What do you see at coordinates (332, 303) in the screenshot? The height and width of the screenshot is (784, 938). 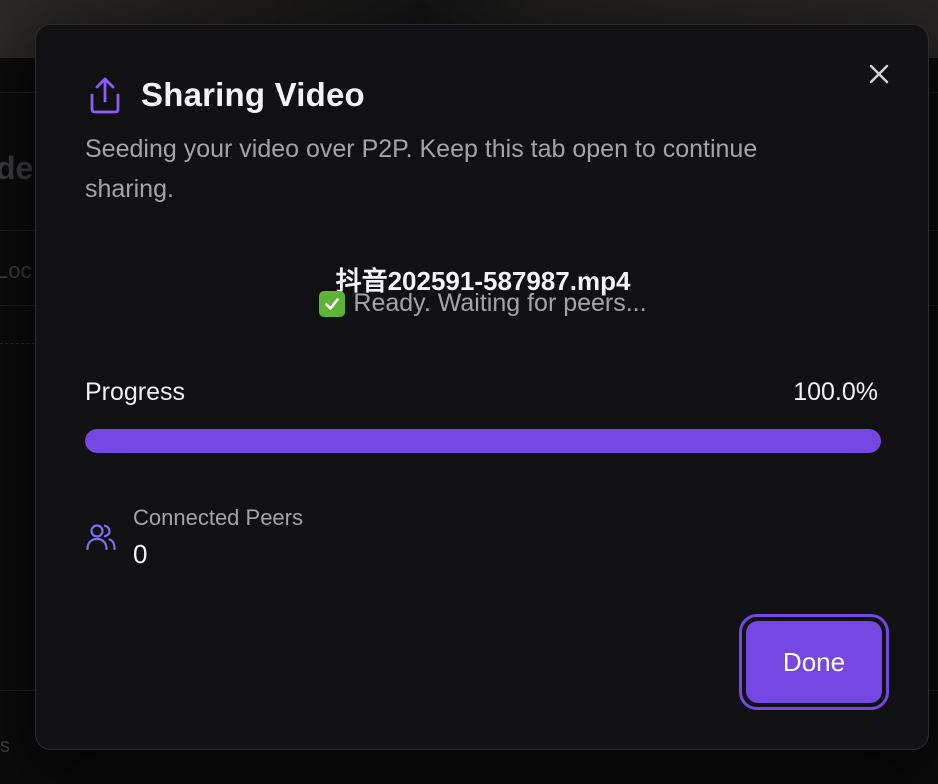 I see `check-mark-button-icon` at bounding box center [332, 303].